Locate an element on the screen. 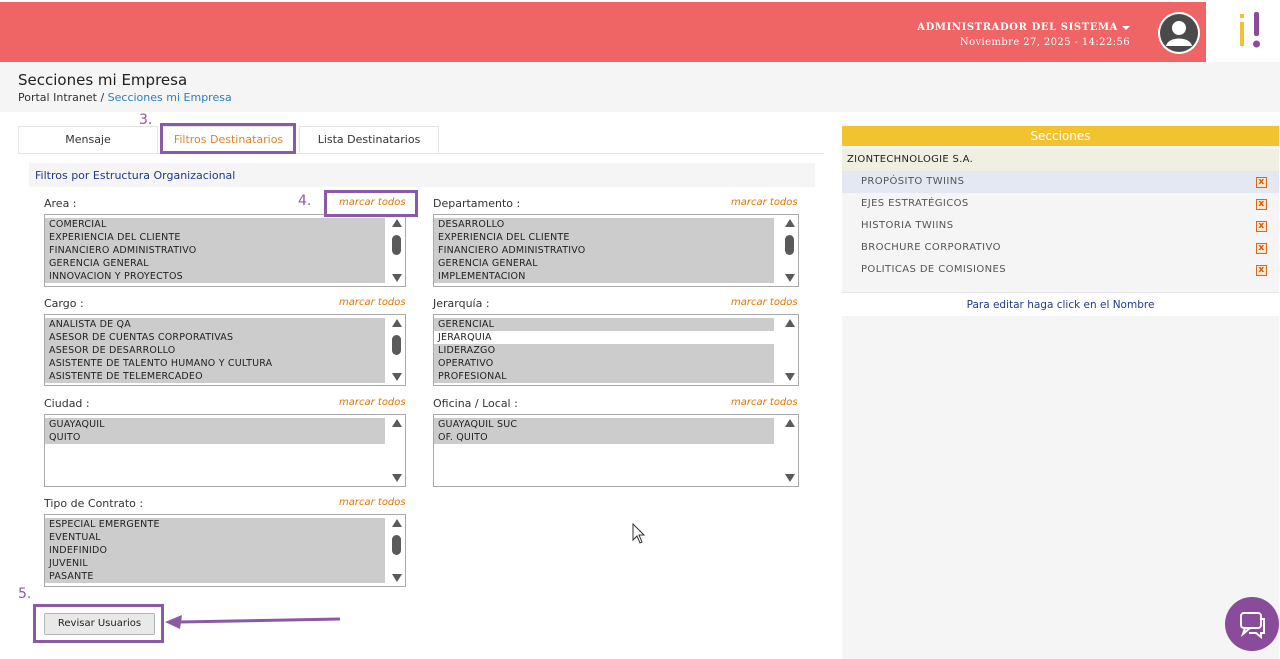 The image size is (1280, 659). list-option: ASISTENTE DE TELEMERCADEO is located at coordinates (215, 376).